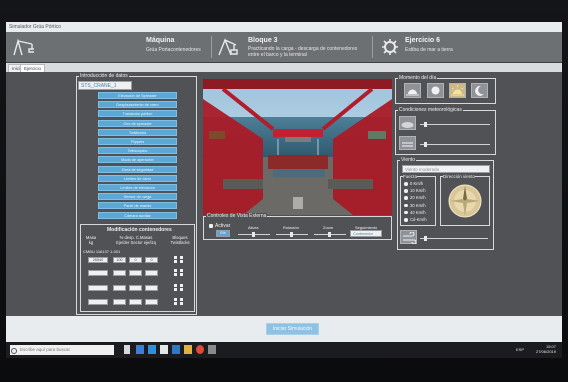 This screenshot has height=382, width=568. What do you see at coordinates (407, 123) in the screenshot?
I see `cloud-icon` at bounding box center [407, 123].